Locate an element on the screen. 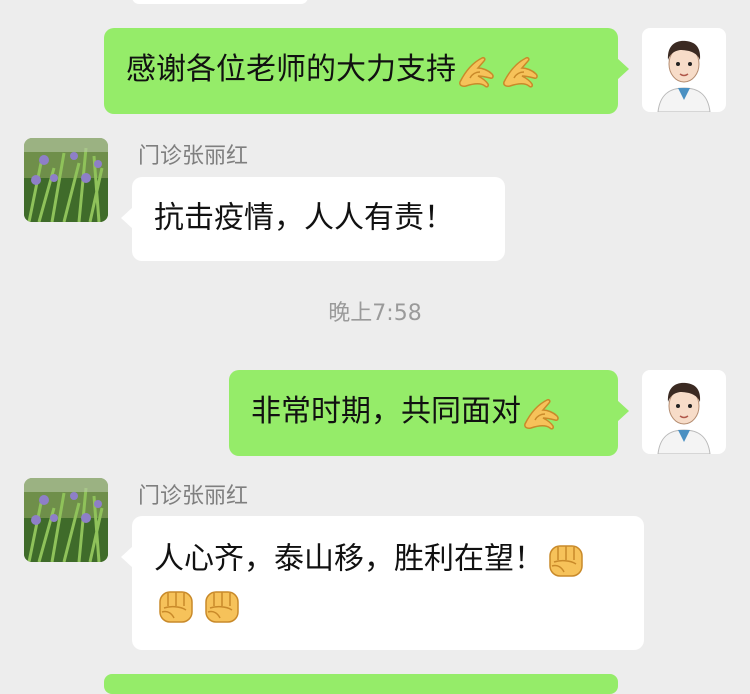  message-text: 抗击疫情，人人有责！ is located at coordinates (304, 218).